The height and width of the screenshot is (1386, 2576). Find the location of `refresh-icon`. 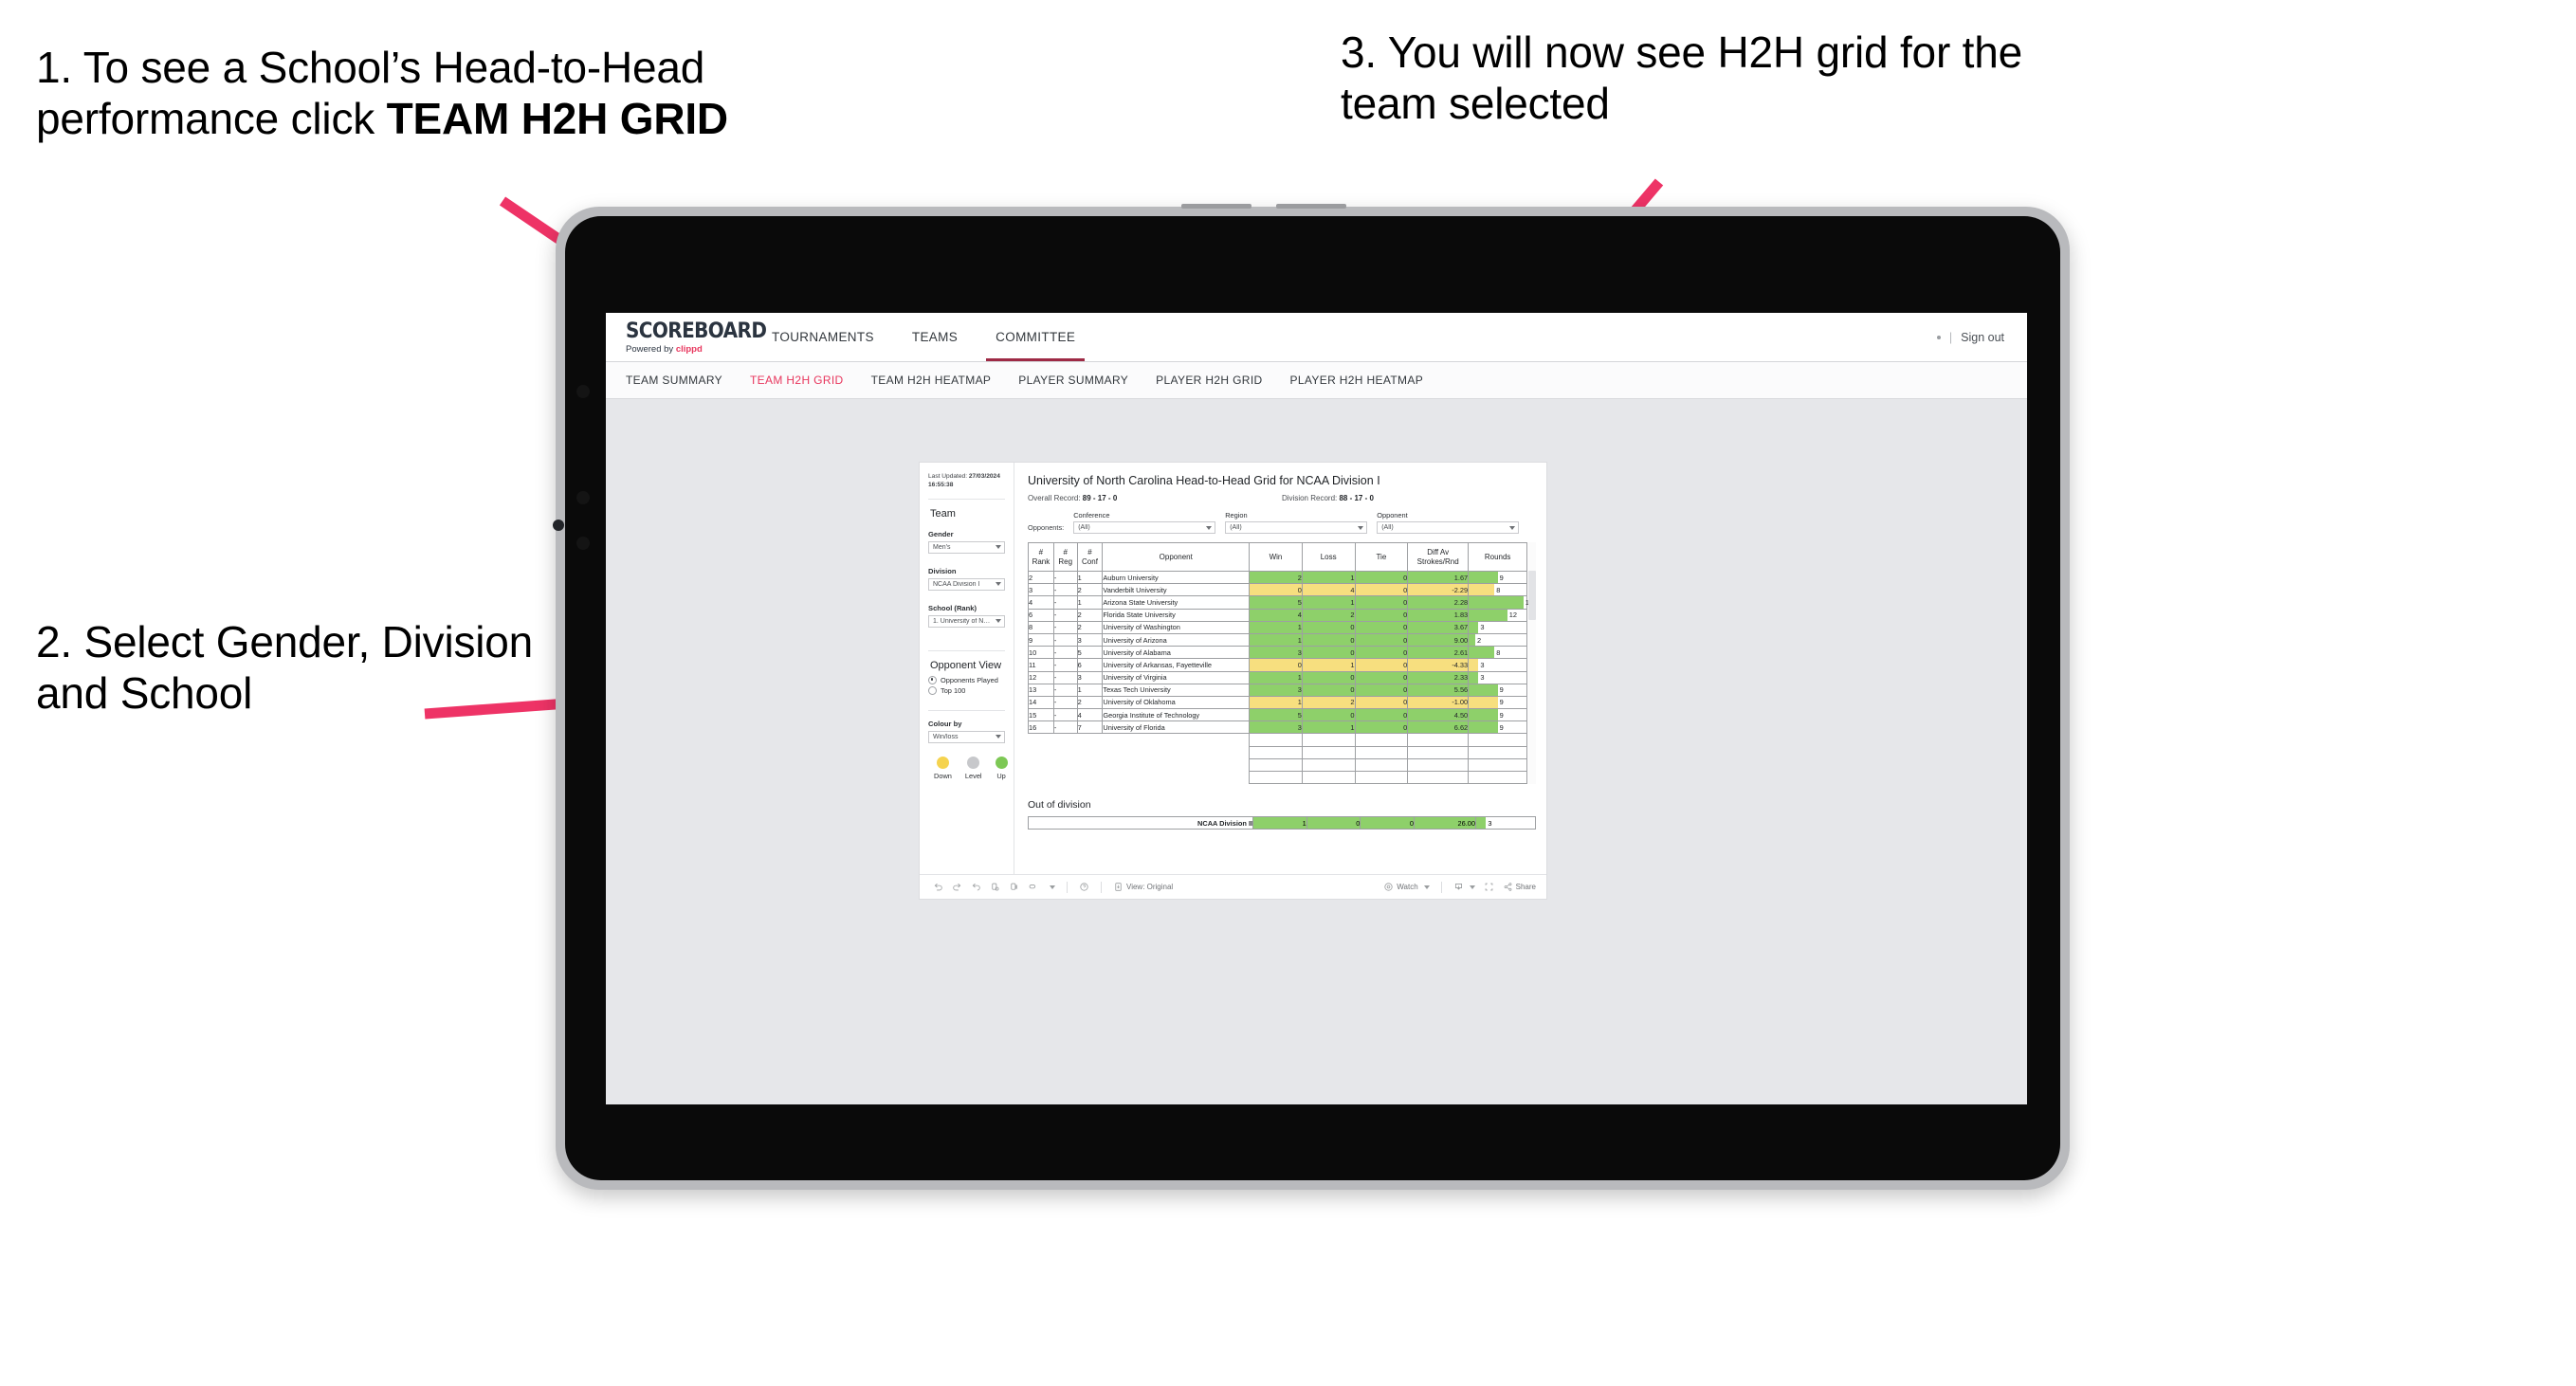

refresh-icon is located at coordinates (995, 887).